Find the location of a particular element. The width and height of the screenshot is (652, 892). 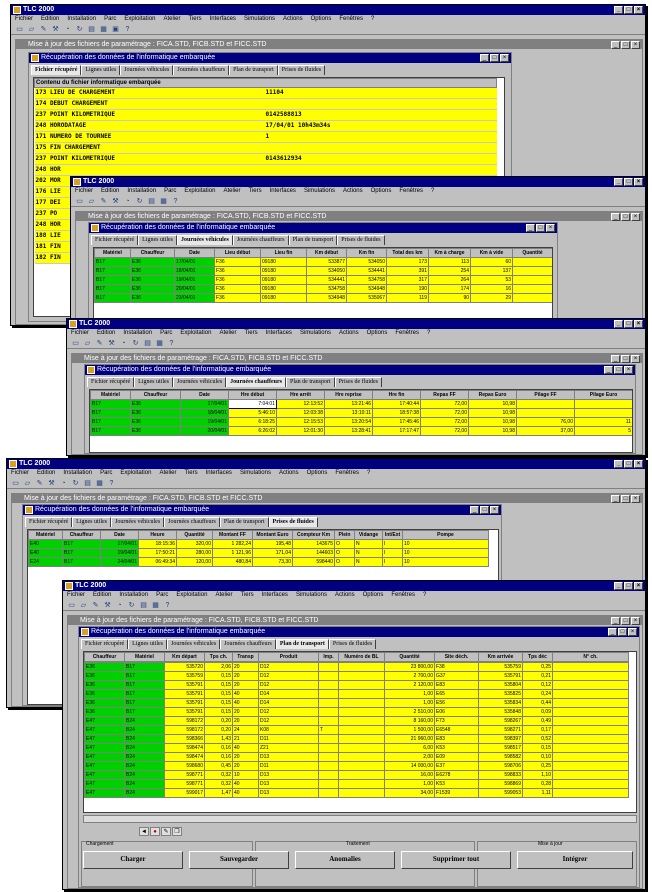

chart-icon: ◔ is located at coordinates (63, 483).